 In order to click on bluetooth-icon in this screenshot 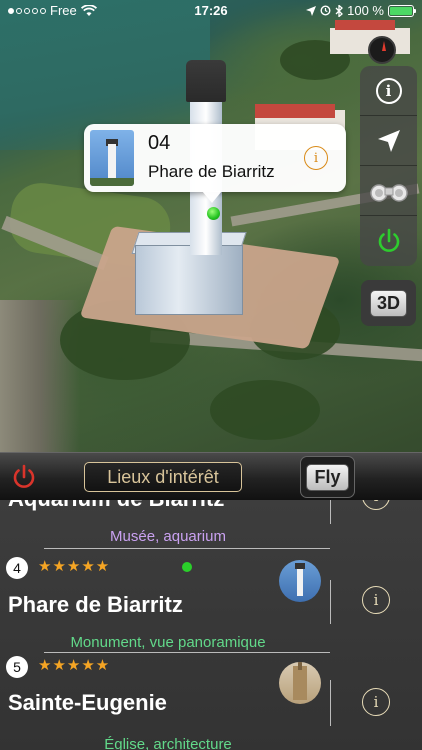, I will do `click(339, 10)`.